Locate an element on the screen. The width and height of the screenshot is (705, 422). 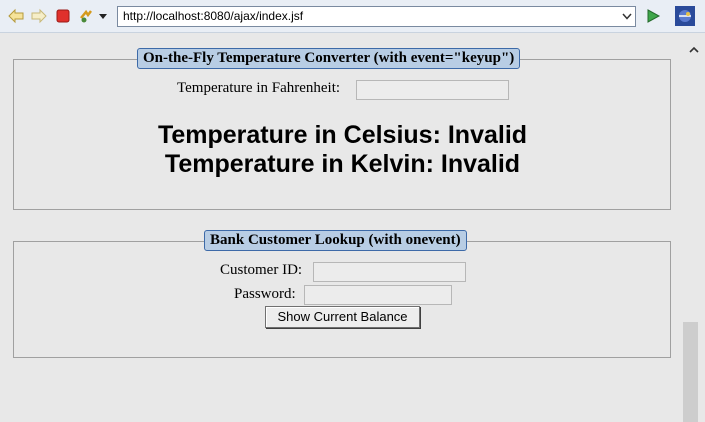
forward-arrow-icon is located at coordinates (39, 16).